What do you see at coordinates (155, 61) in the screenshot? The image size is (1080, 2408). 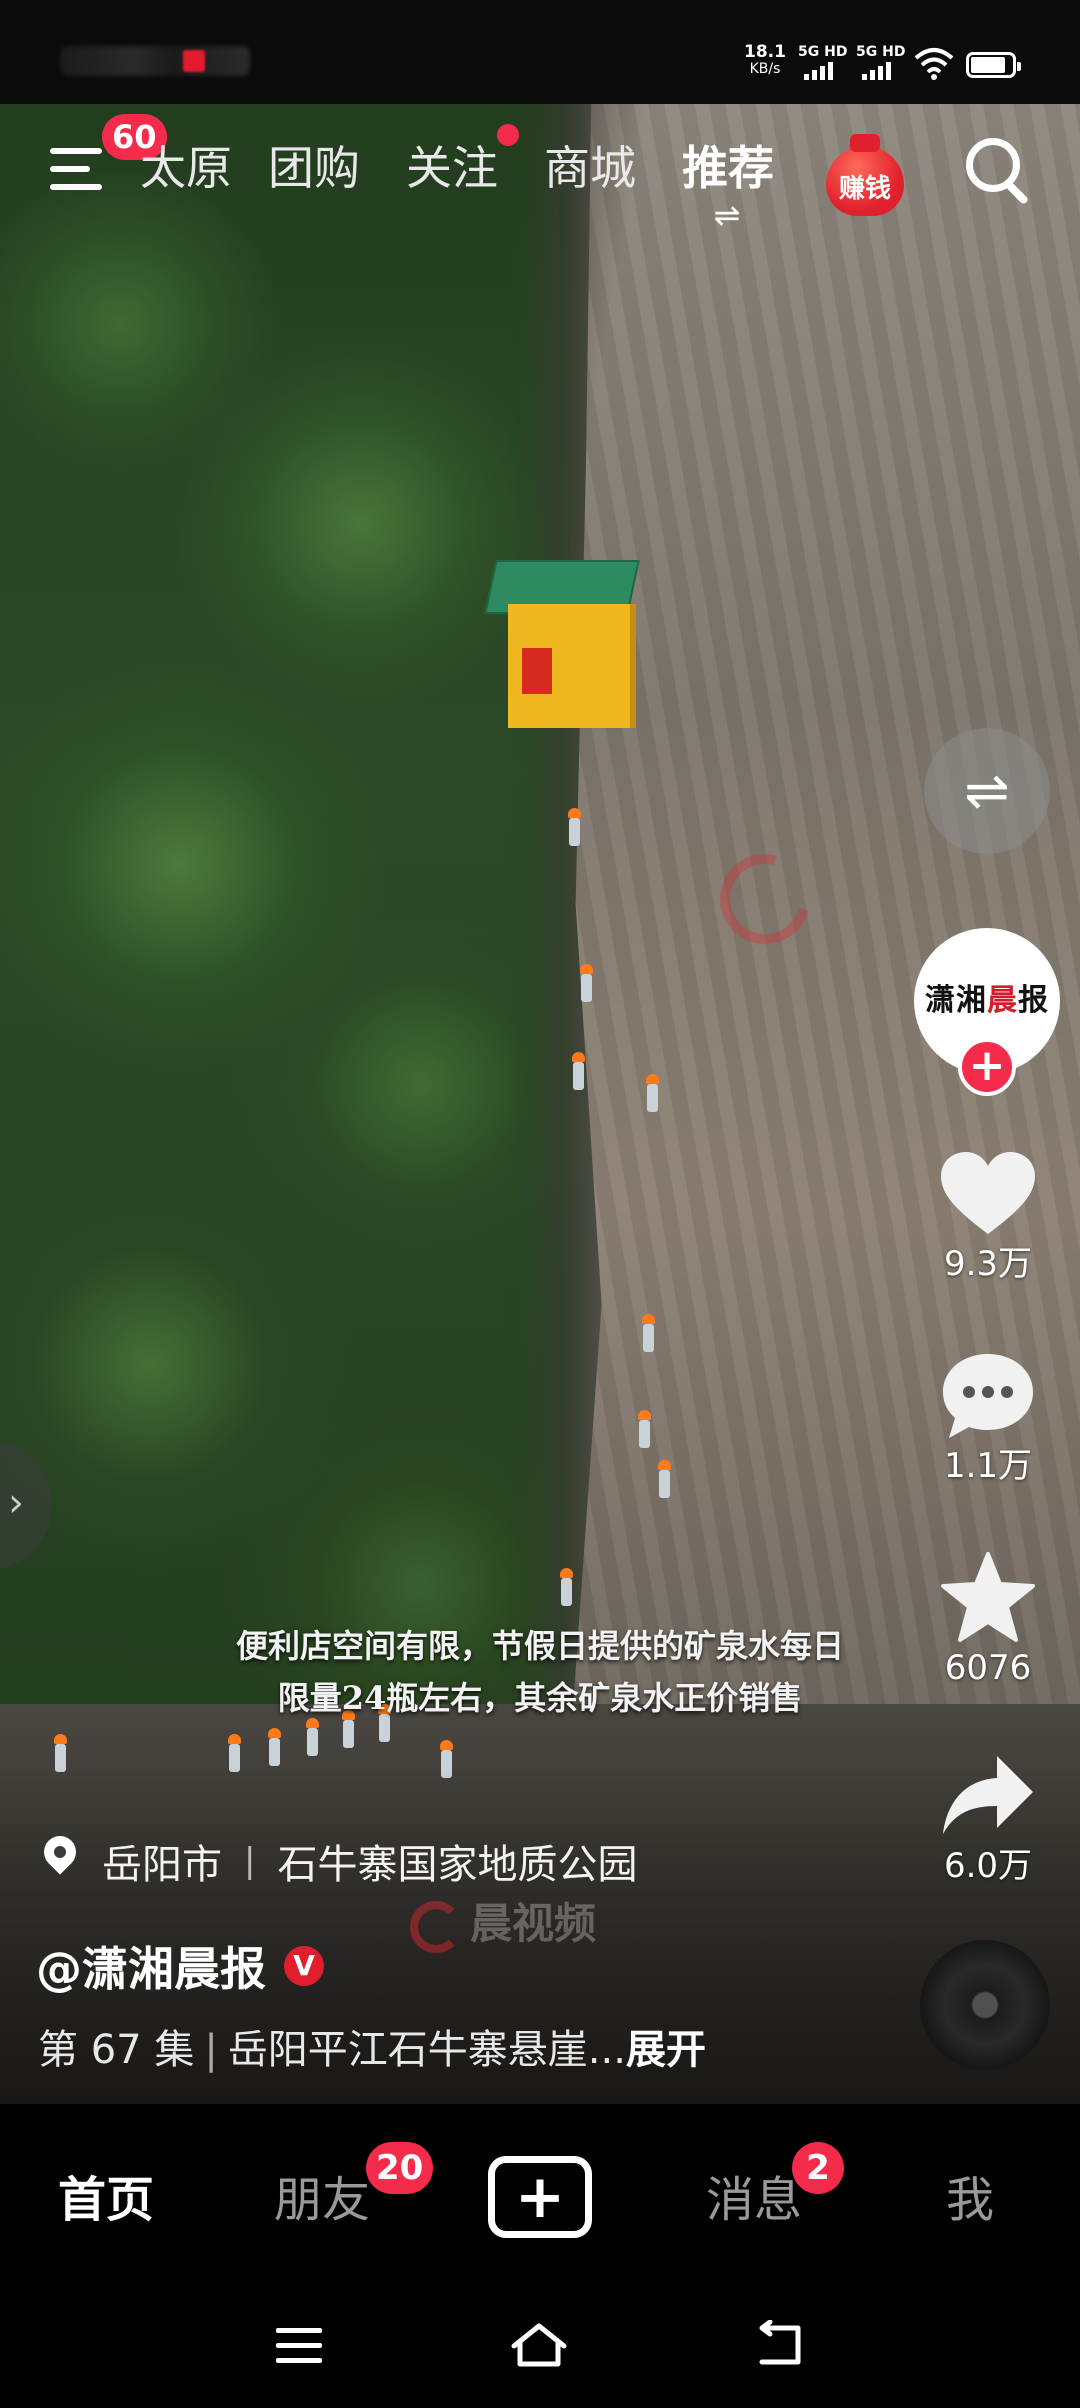 I see `status-left-obscured` at bounding box center [155, 61].